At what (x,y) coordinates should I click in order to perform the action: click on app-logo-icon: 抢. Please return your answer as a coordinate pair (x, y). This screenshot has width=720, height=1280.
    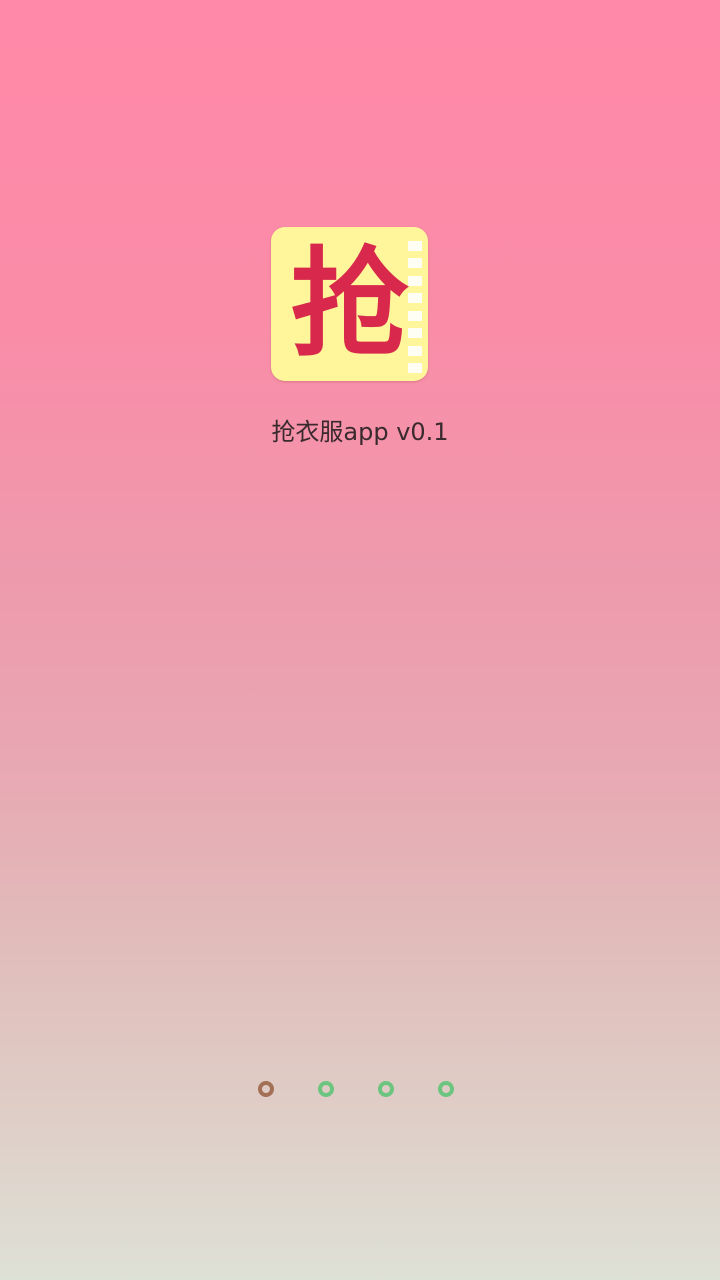
    Looking at the image, I should click on (349, 304).